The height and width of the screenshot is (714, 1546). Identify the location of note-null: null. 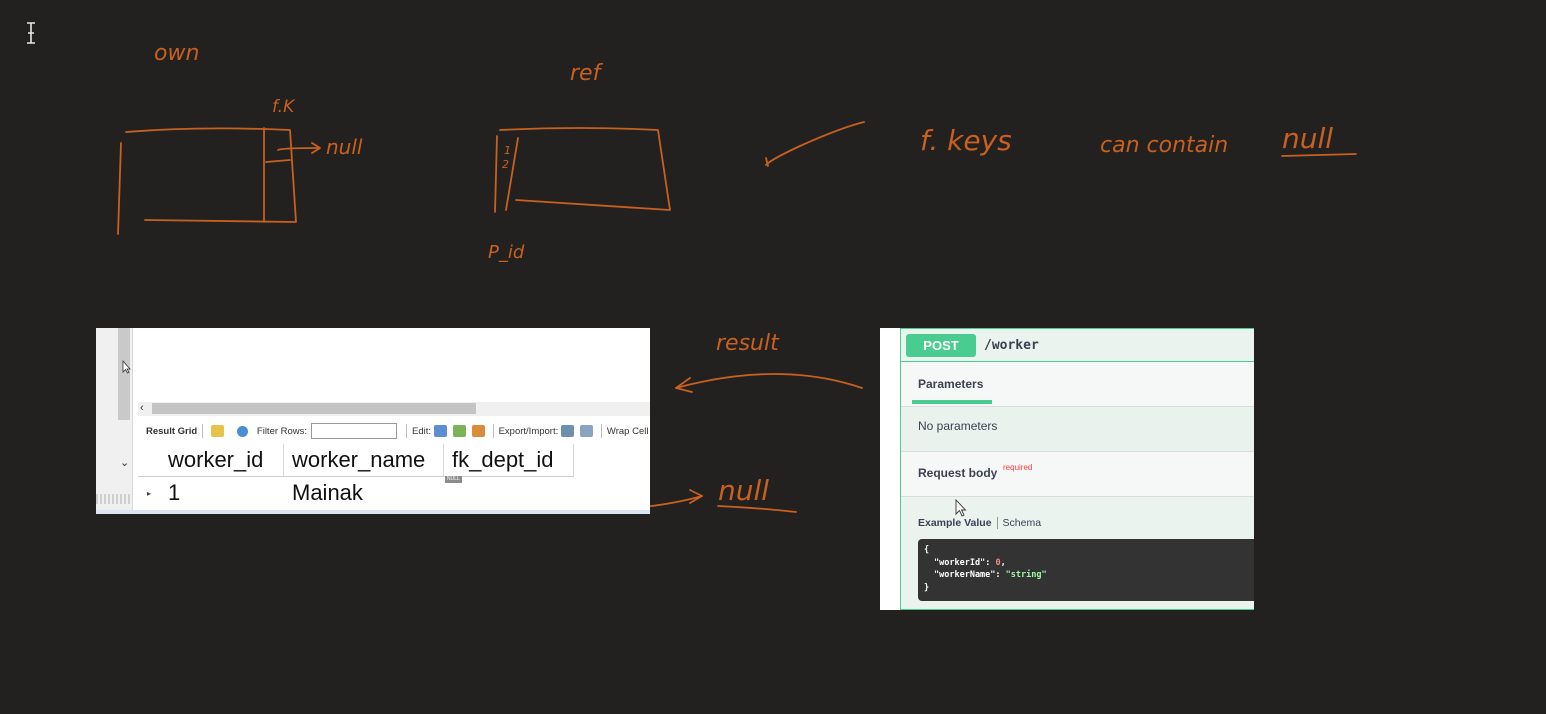
(1307, 138).